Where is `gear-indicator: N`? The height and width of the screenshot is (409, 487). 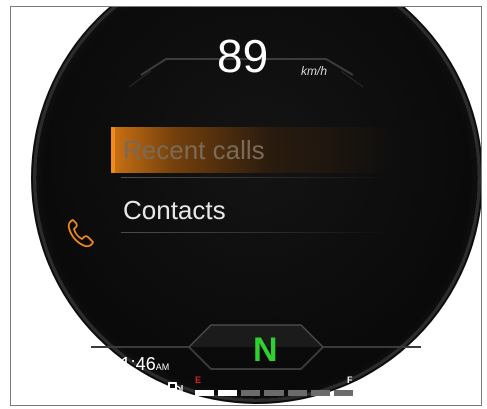 gear-indicator: N is located at coordinates (265, 350).